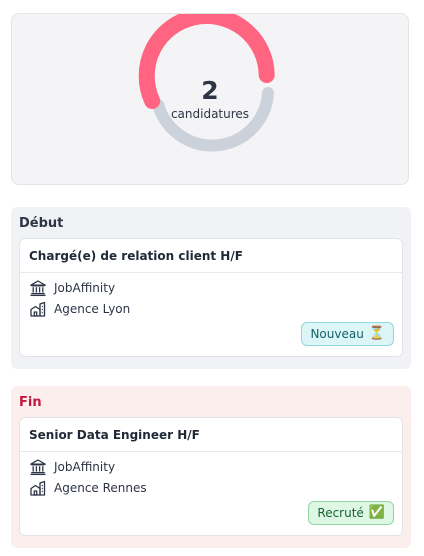  What do you see at coordinates (376, 333) in the screenshot?
I see `hourglass-icon: ⏳` at bounding box center [376, 333].